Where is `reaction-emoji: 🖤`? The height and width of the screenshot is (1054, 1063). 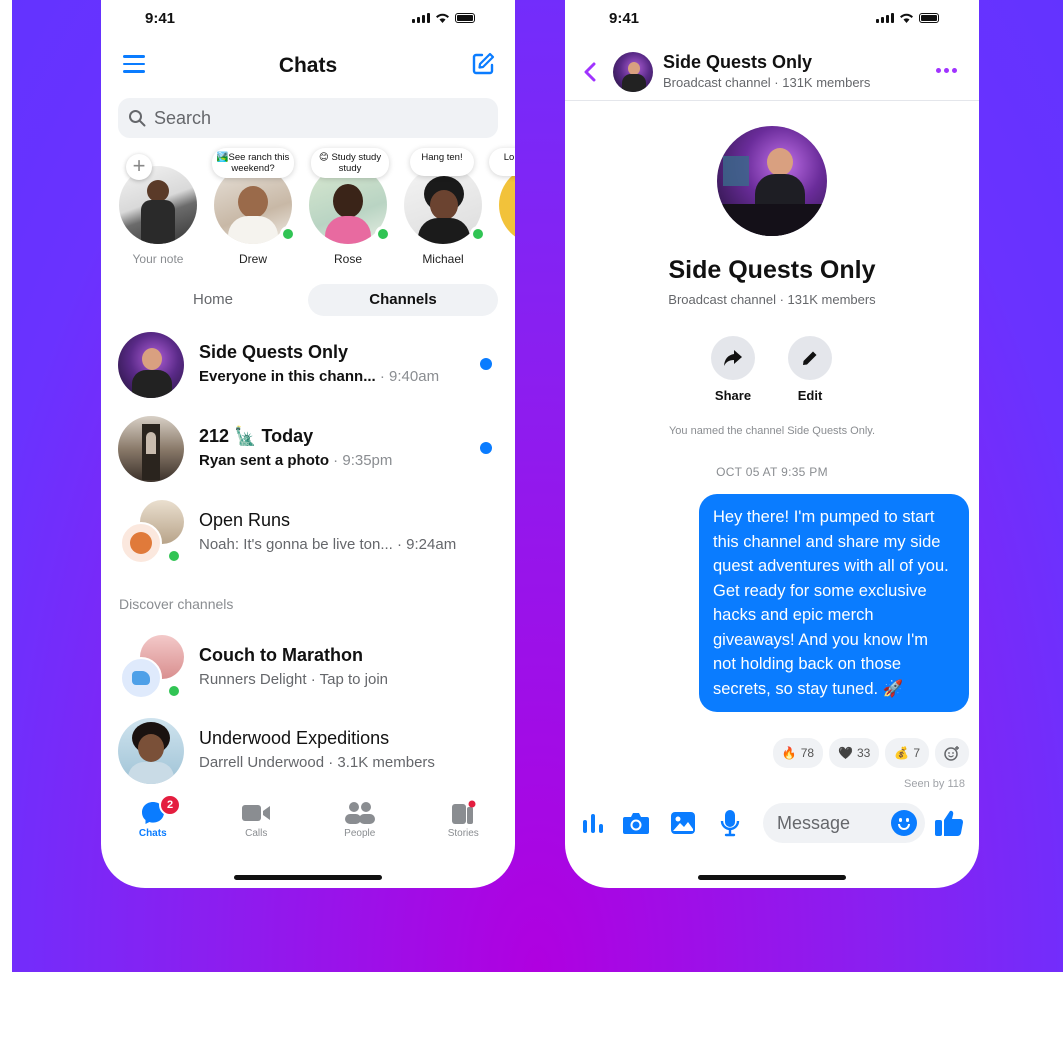 reaction-emoji: 🖤 is located at coordinates (845, 753).